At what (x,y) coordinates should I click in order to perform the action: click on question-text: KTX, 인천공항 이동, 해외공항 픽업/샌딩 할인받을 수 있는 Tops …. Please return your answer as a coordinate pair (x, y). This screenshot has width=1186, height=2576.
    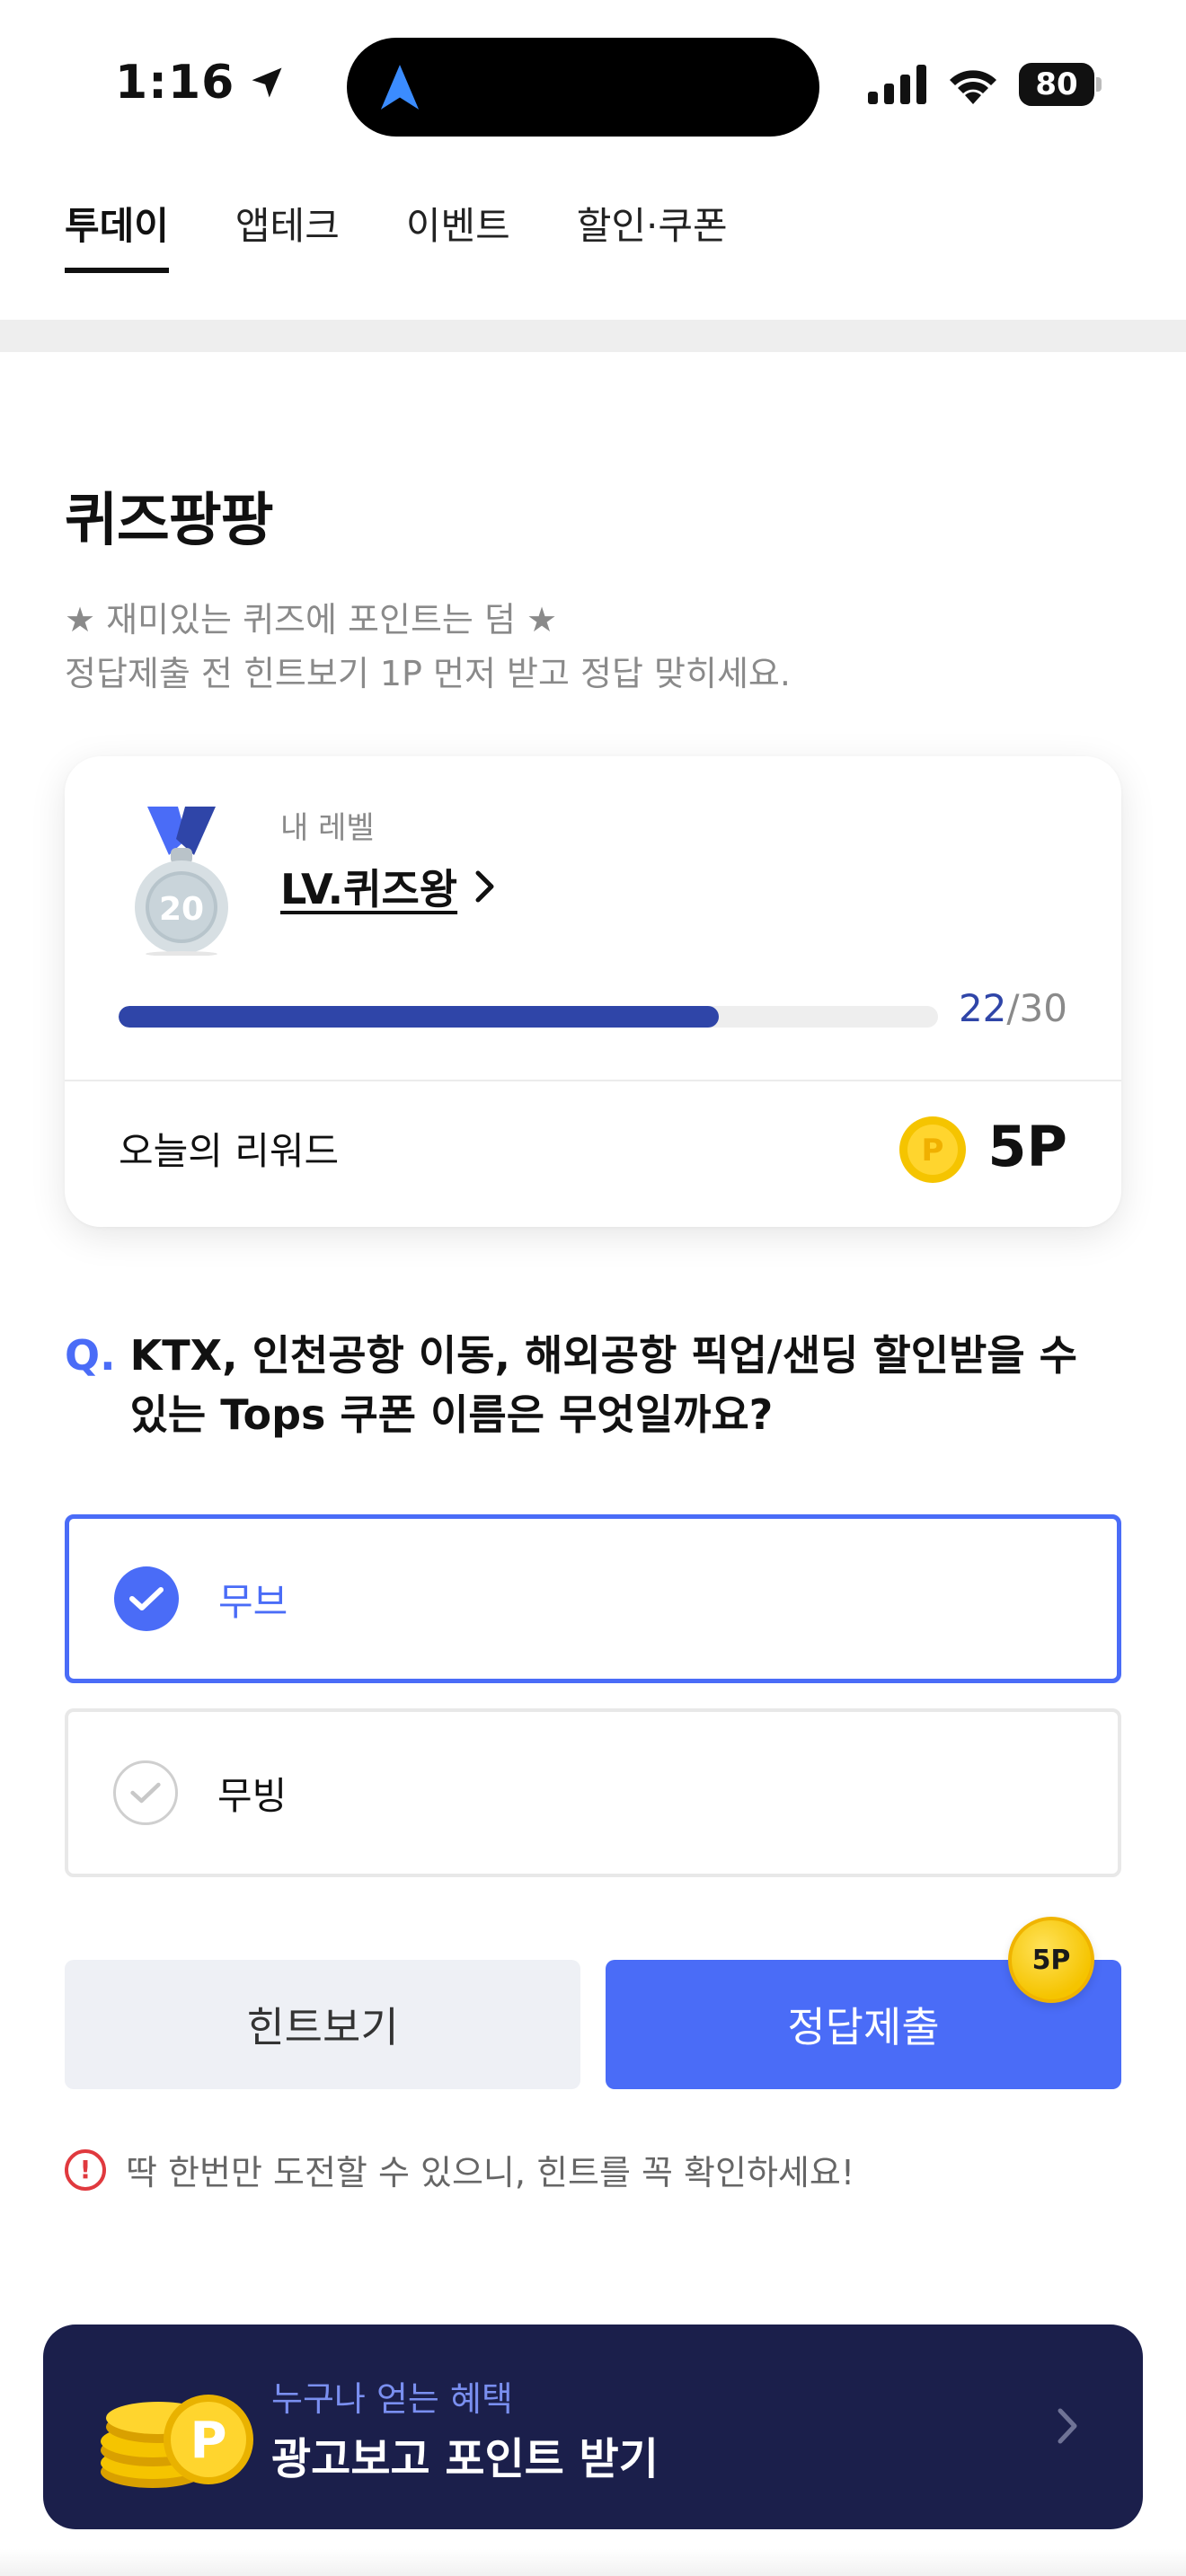
    Looking at the image, I should click on (603, 1385).